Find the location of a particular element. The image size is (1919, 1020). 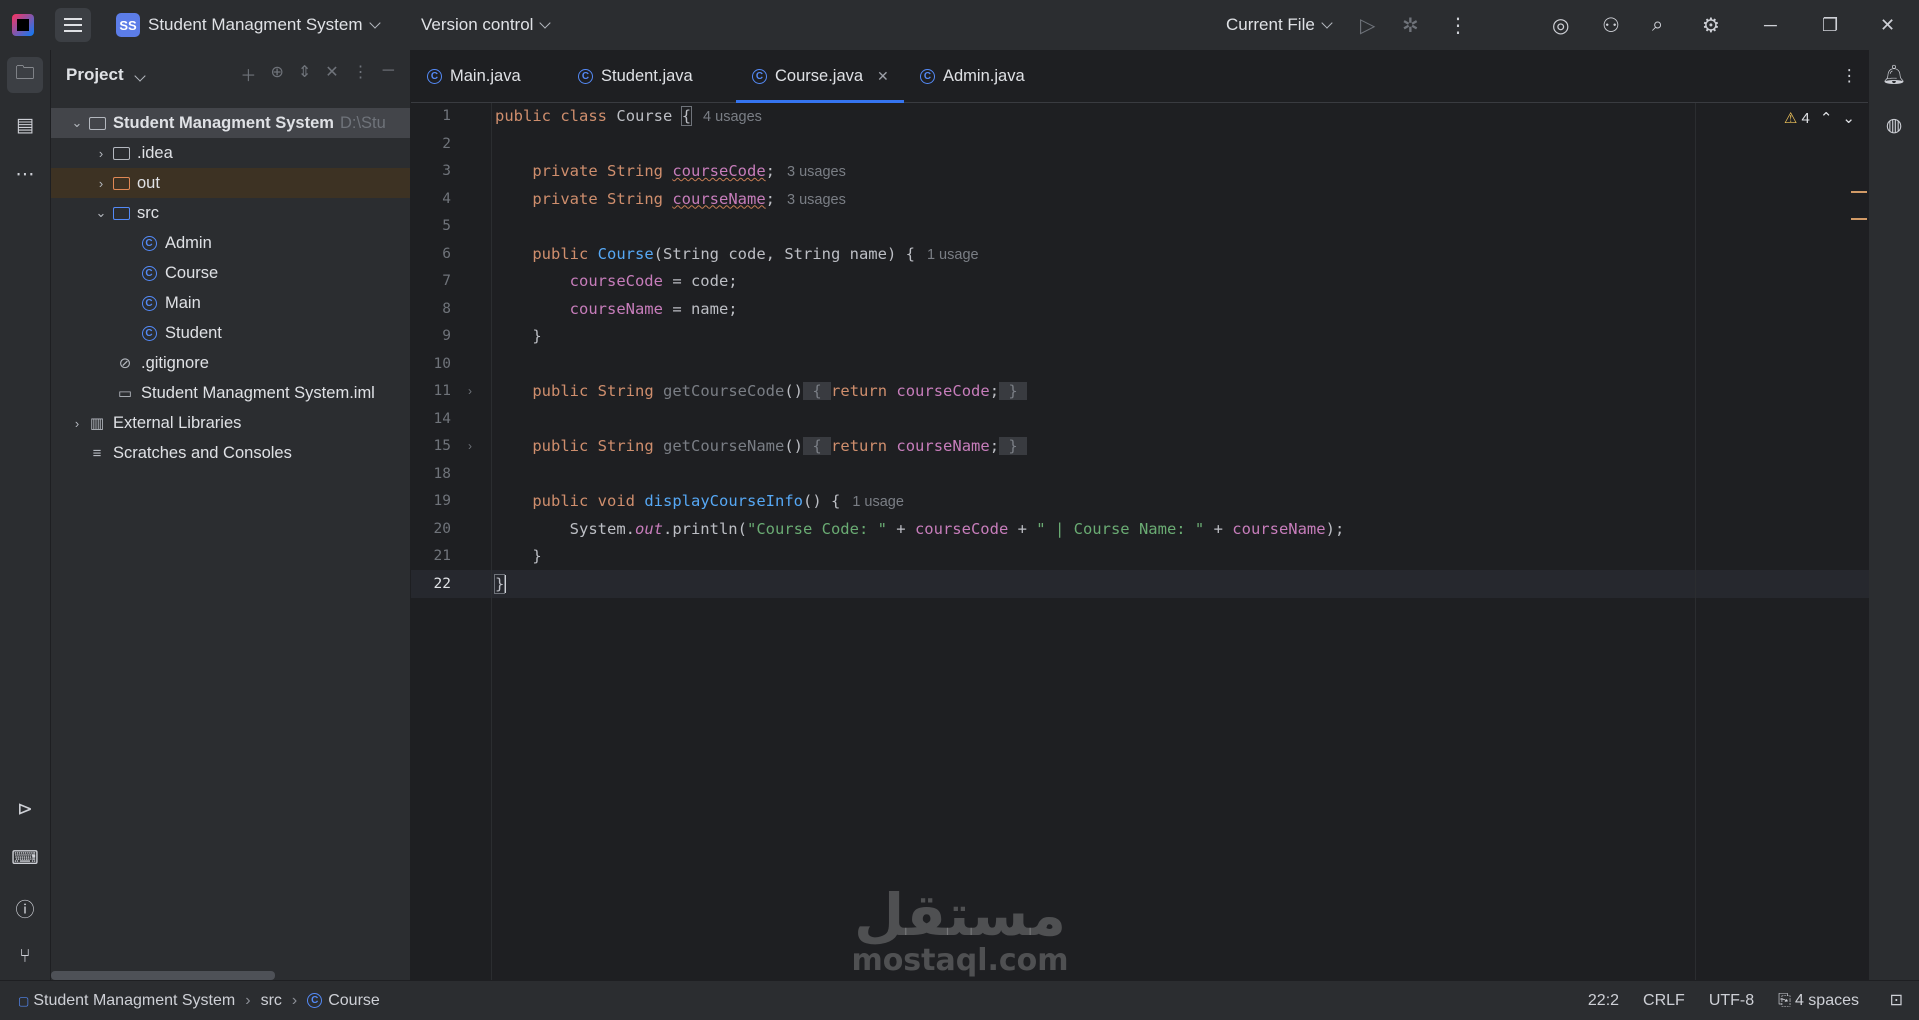

indent-icon: ⎘ is located at coordinates (1784, 1000).